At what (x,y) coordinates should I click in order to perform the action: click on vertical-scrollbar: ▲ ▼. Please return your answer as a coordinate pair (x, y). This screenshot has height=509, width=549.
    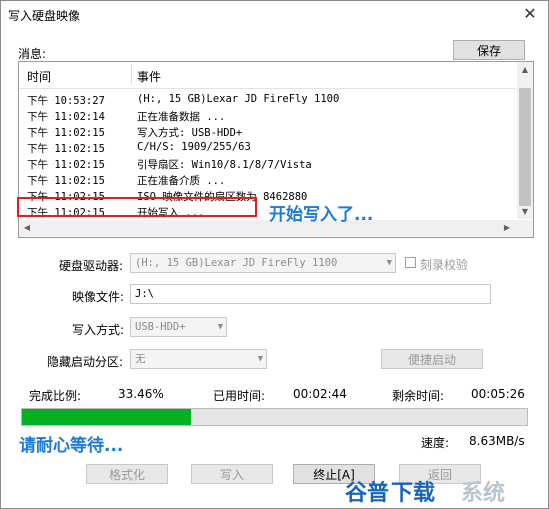
    Looking at the image, I should click on (525, 140).